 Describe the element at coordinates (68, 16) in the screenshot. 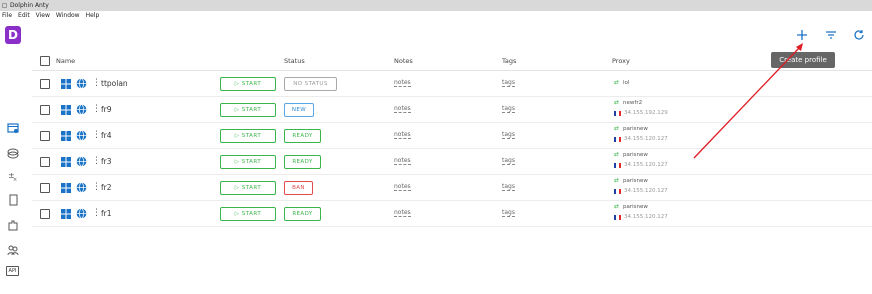

I see `menu-window: Window` at that location.